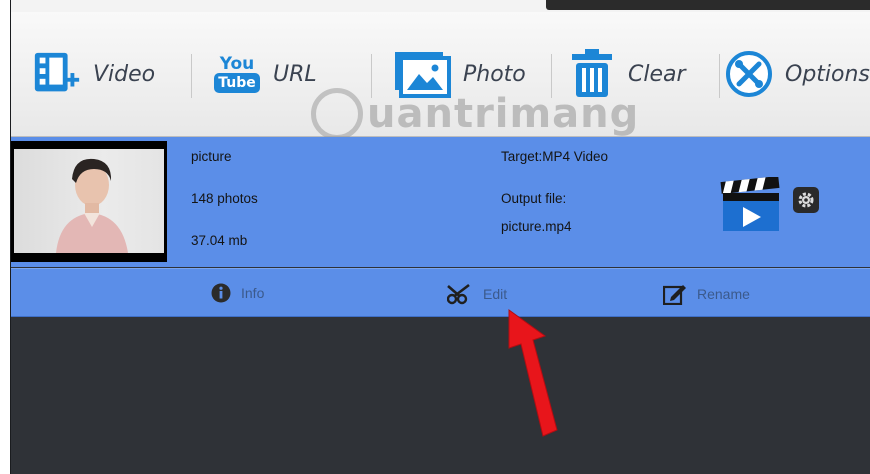 The image size is (870, 474). I want to click on annotation-arrow, so click(533, 373).